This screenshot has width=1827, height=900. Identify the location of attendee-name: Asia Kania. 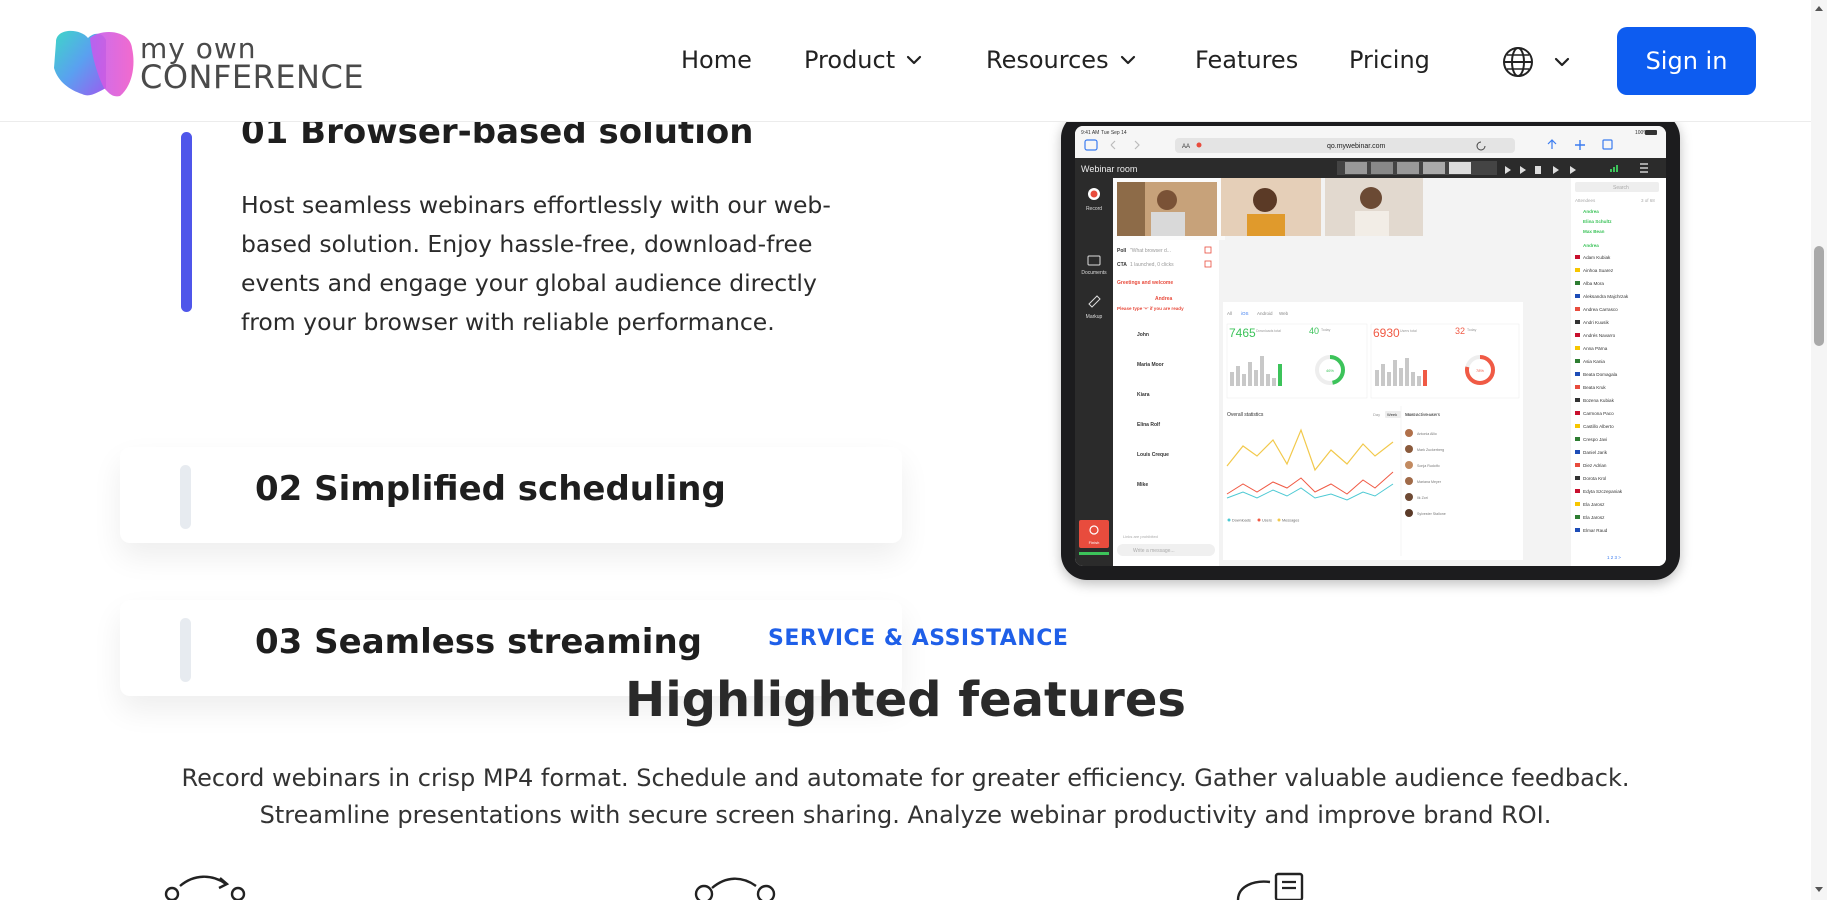
(1594, 361).